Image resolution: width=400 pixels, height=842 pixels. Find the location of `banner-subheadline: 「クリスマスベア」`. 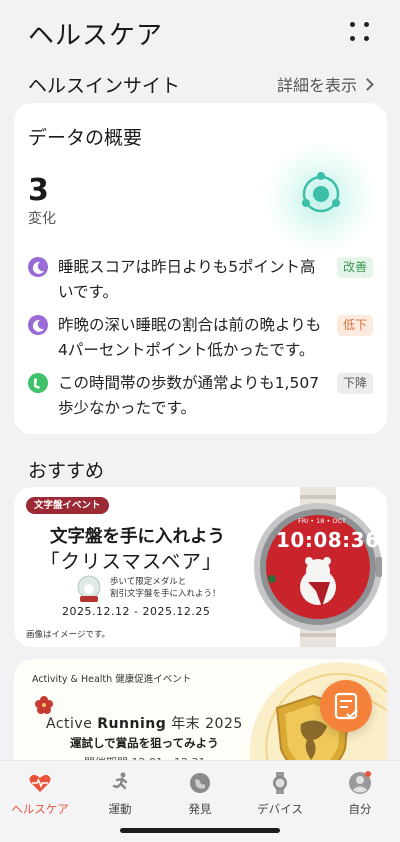

banner-subheadline: 「クリスマスベア」 is located at coordinates (131, 561).